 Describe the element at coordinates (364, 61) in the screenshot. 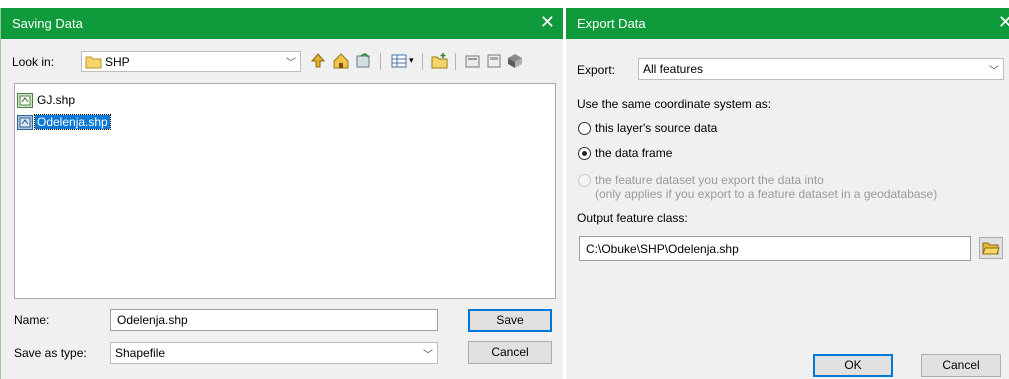

I see `catalog-icon` at that location.